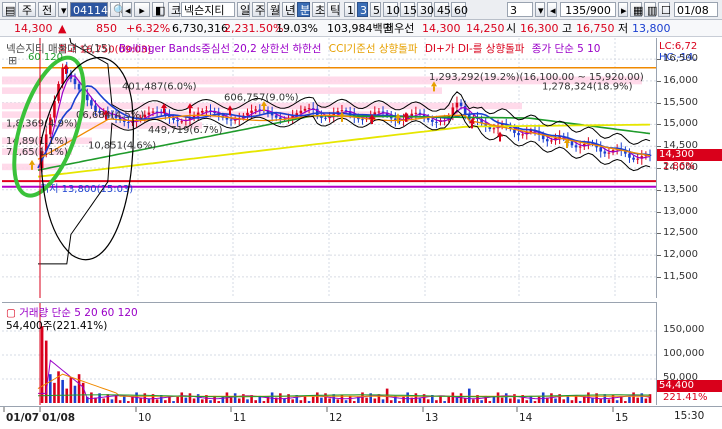 The image size is (722, 429). I want to click on minute-30-button: 30, so click(425, 9).